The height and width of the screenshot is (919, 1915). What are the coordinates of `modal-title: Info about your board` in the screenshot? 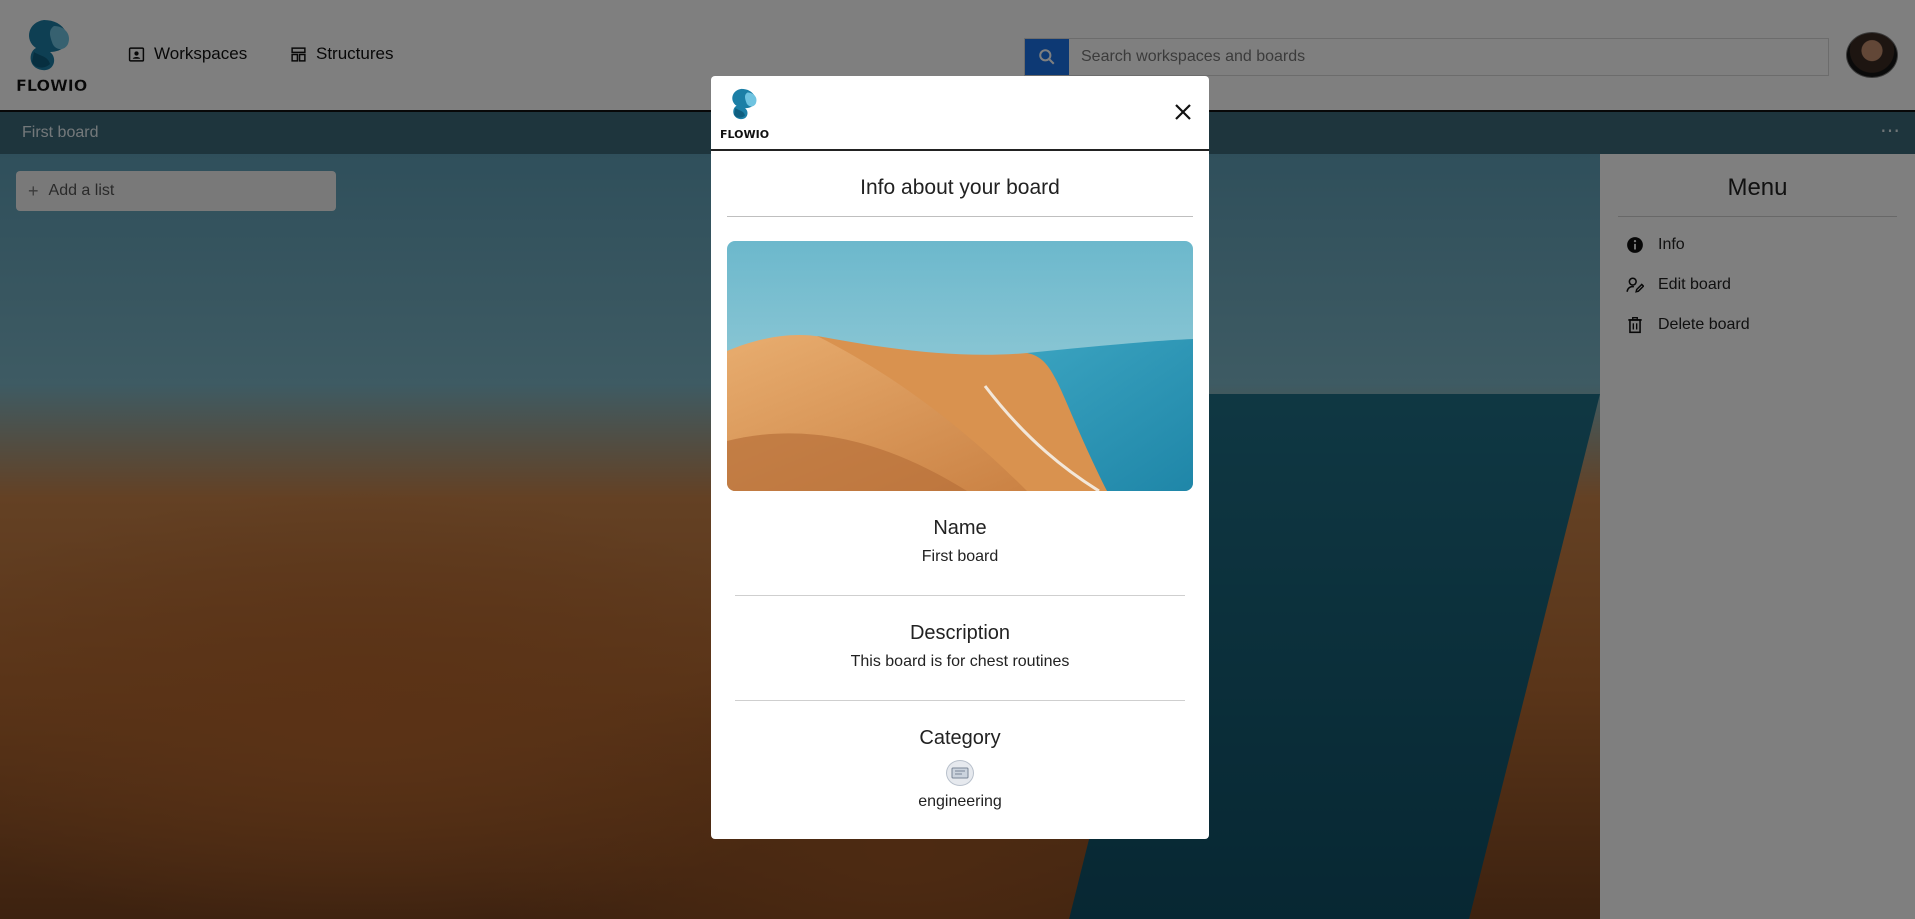 It's located at (960, 187).